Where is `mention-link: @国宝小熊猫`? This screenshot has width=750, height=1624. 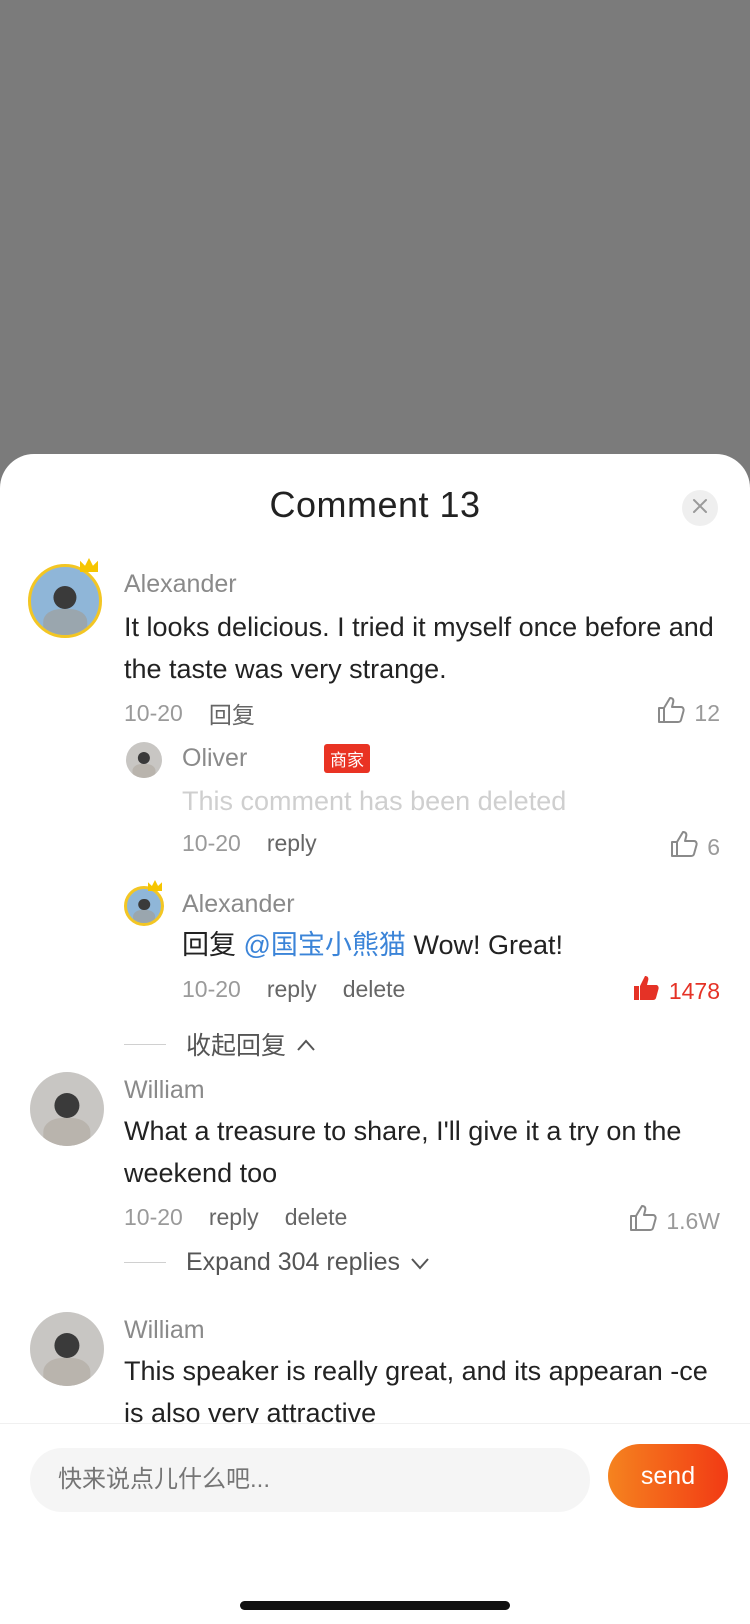
mention-link: @国宝小熊猫 is located at coordinates (325, 945).